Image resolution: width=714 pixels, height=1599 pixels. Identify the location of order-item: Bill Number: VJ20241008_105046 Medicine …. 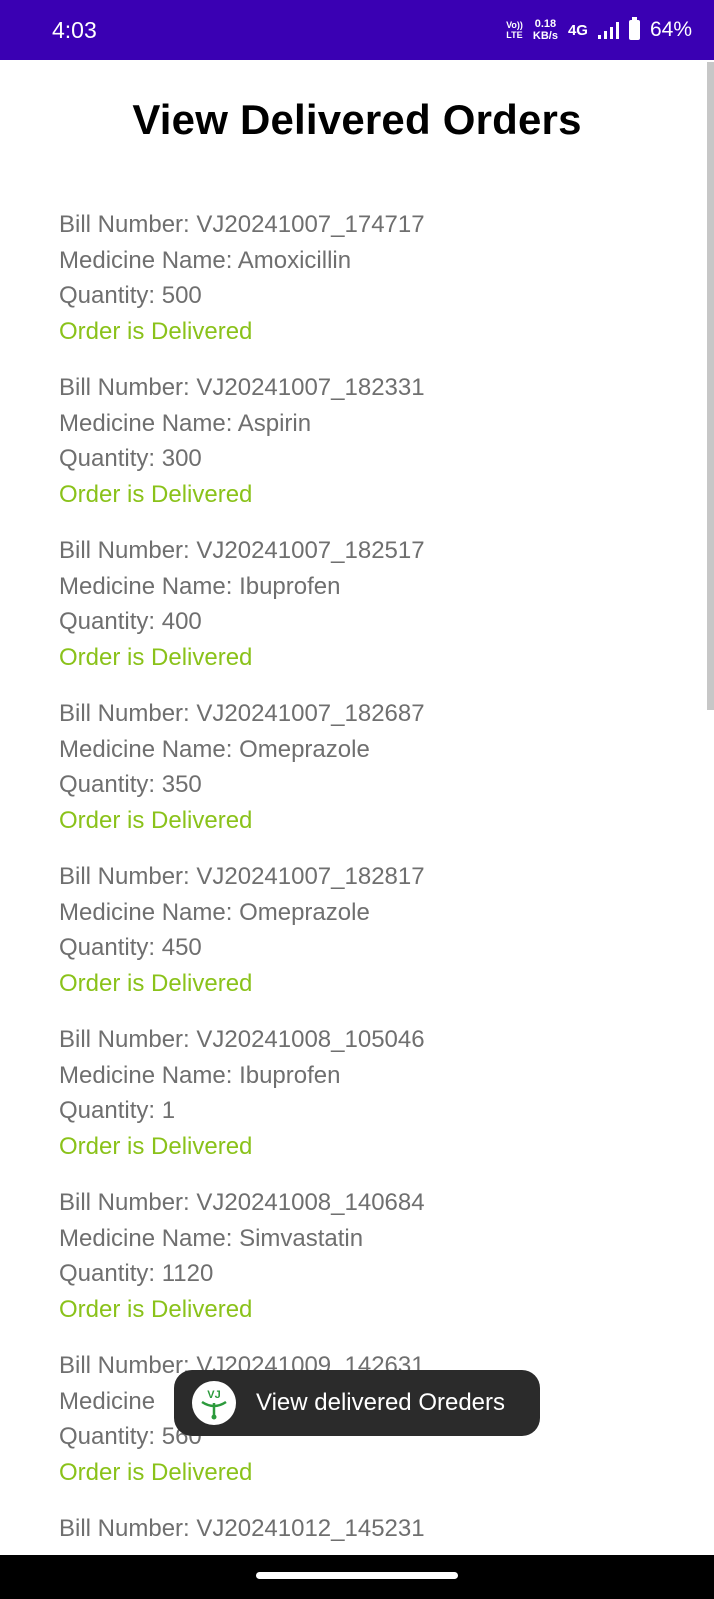
(369, 1103).